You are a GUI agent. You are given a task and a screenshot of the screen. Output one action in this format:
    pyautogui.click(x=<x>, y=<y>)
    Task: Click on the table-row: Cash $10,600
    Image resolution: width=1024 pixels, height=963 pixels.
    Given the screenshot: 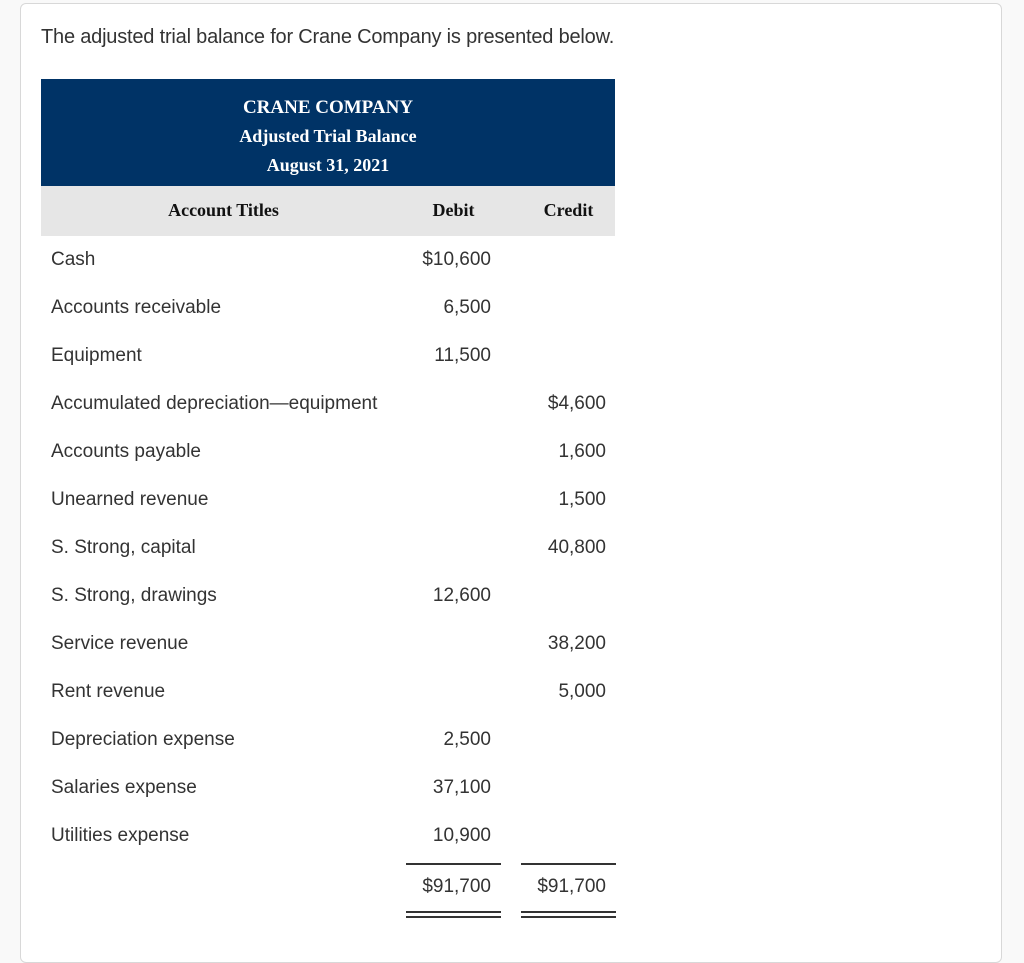 What is the action you would take?
    pyautogui.click(x=328, y=260)
    